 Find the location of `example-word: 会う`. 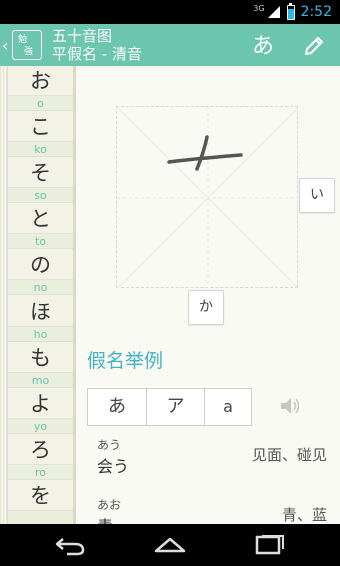

example-word: 会う is located at coordinates (113, 466).